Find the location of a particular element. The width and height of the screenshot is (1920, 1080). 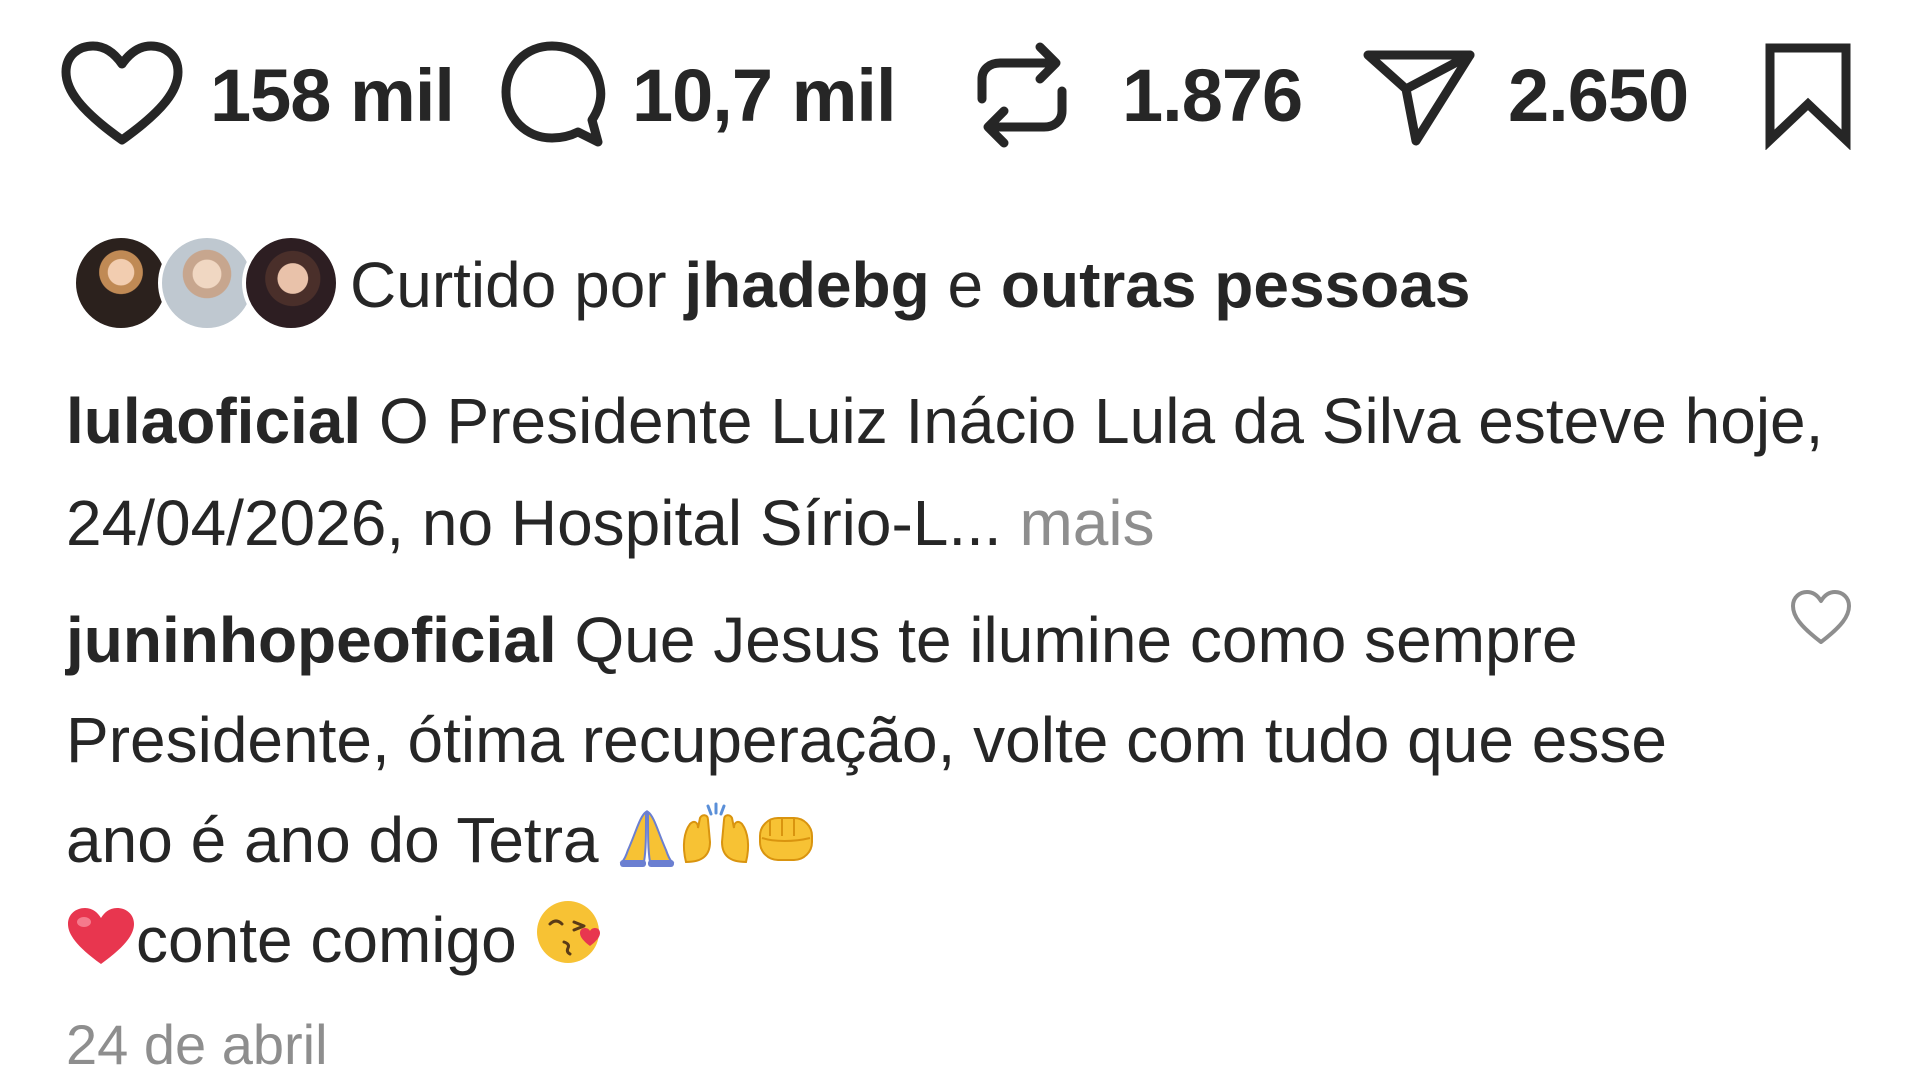

caption-username-link: lulaoficial is located at coordinates (213, 421).